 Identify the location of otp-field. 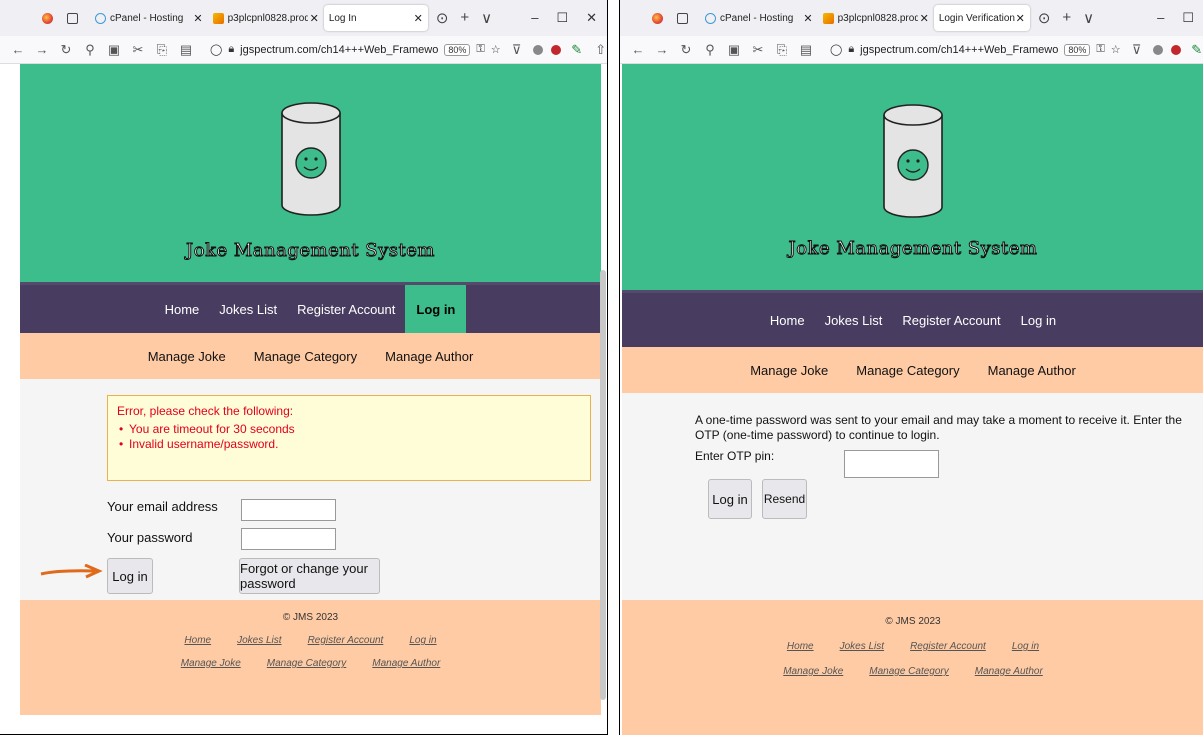
(891, 464).